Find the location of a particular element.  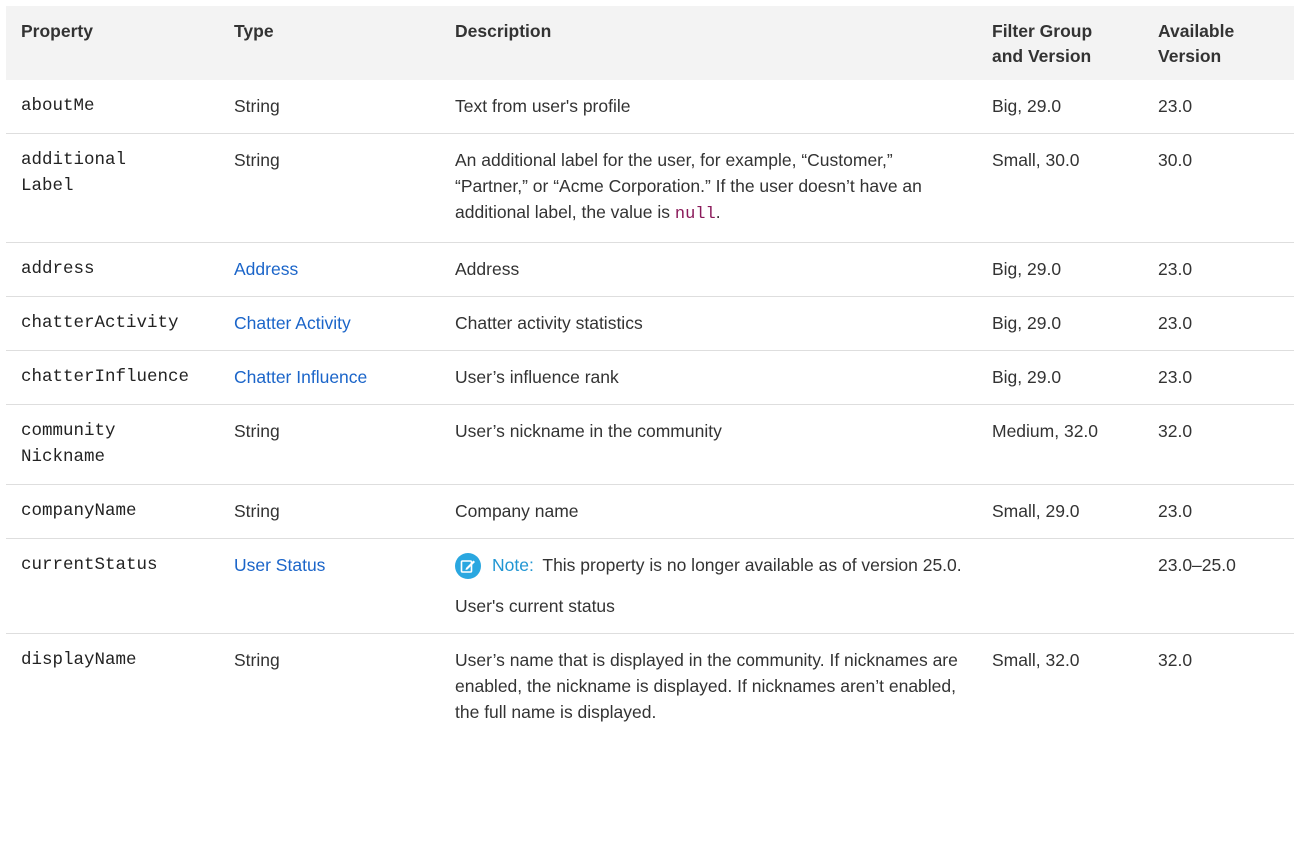

property-name: chatterActivity is located at coordinates (112, 323).